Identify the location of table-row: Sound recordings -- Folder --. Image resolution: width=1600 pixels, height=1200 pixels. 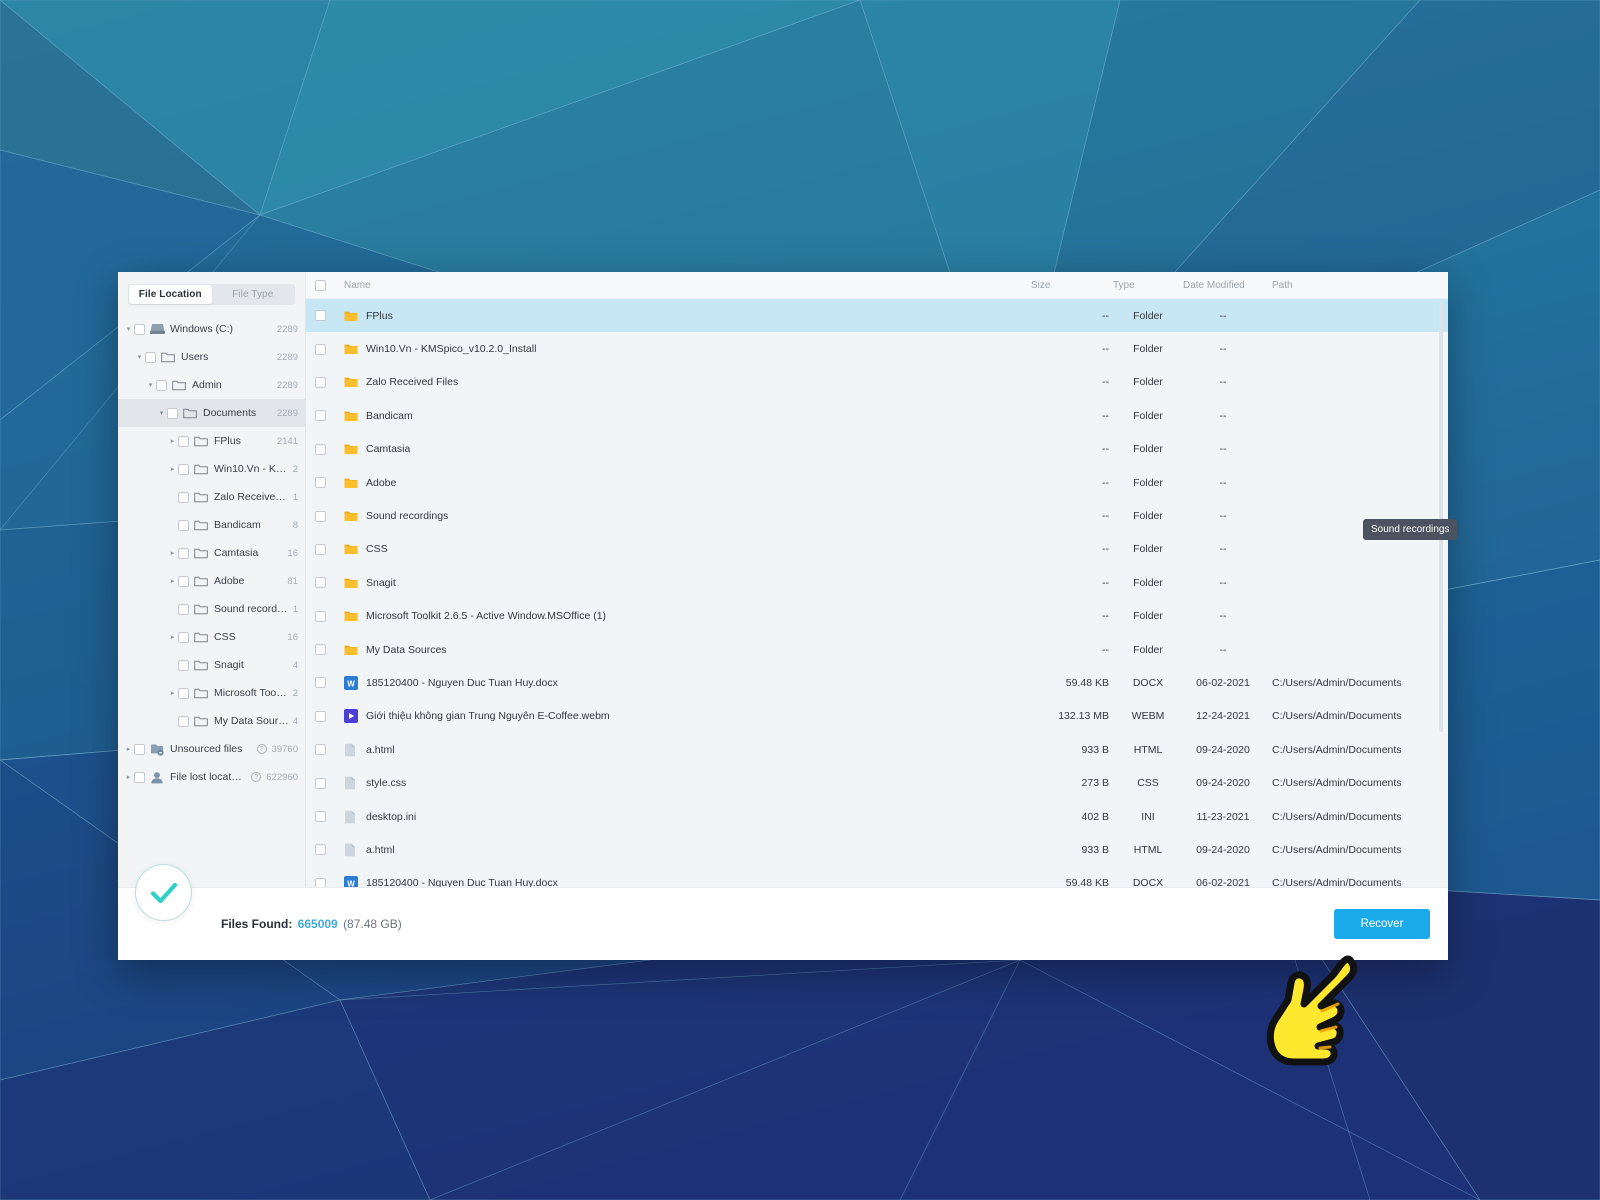
(877, 515).